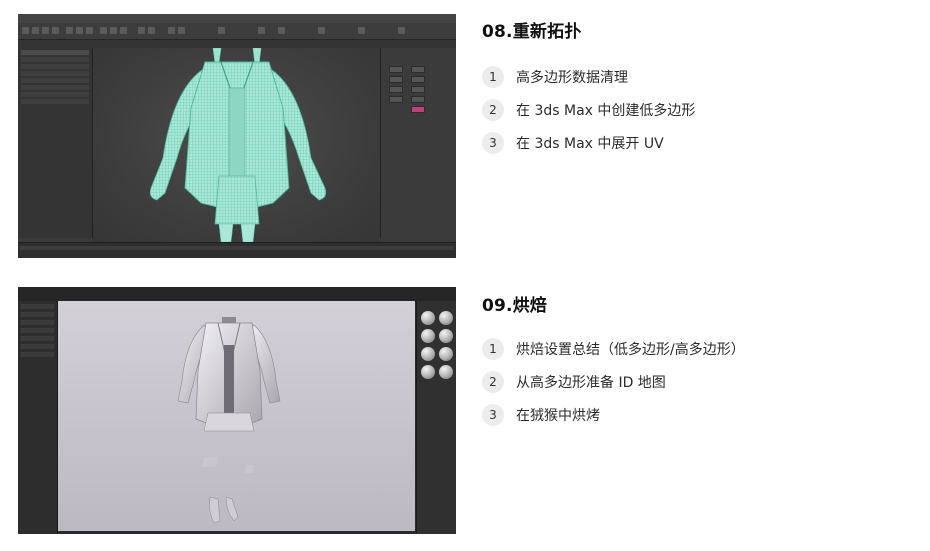 This screenshot has width=930, height=551. I want to click on material-shelf, so click(436, 417).